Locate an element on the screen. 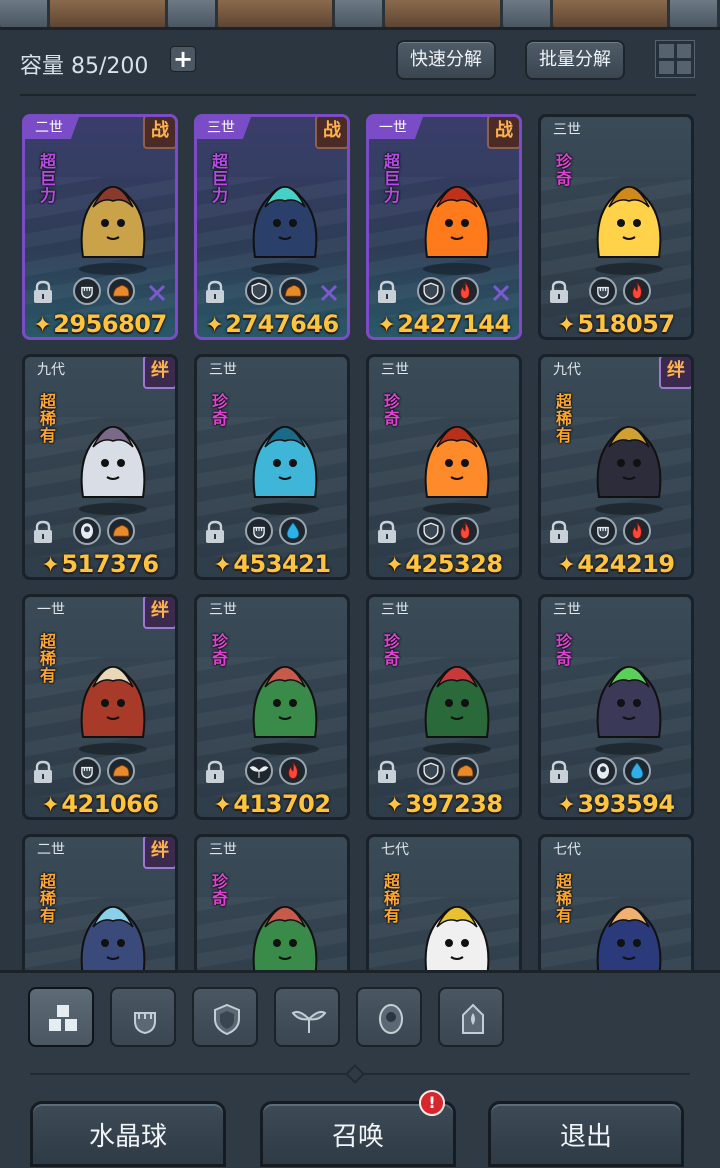  monster-card: 三世 珍奇 is located at coordinates (272, 902).